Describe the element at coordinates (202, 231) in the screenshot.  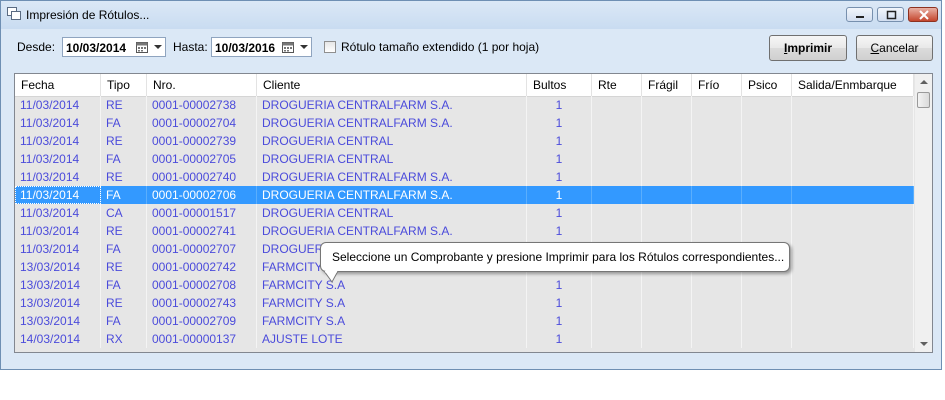
I see `cell-nro: 0001-00002741` at that location.